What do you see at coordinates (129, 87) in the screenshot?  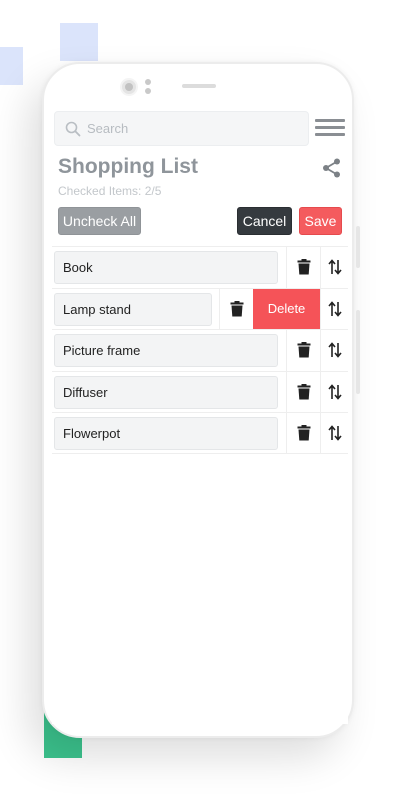 I see `camera-icon` at bounding box center [129, 87].